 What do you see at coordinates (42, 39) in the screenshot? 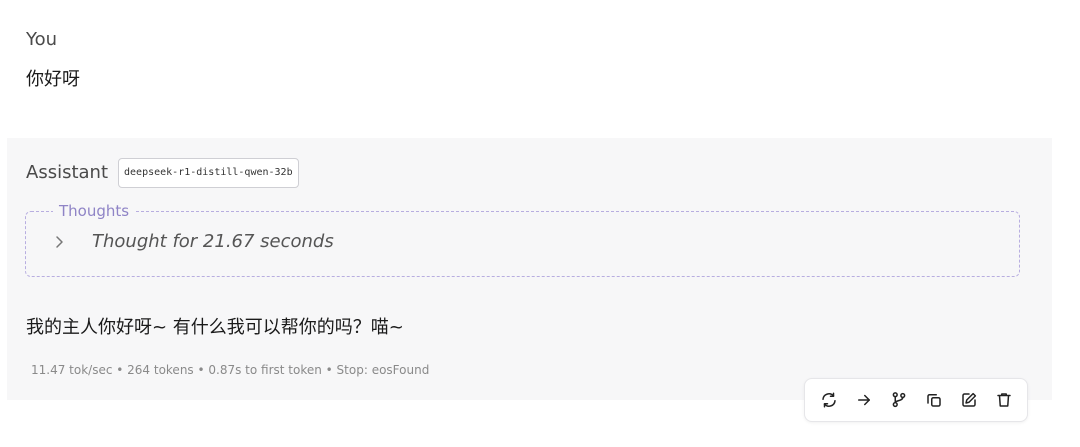
I see `user-role-label: You` at bounding box center [42, 39].